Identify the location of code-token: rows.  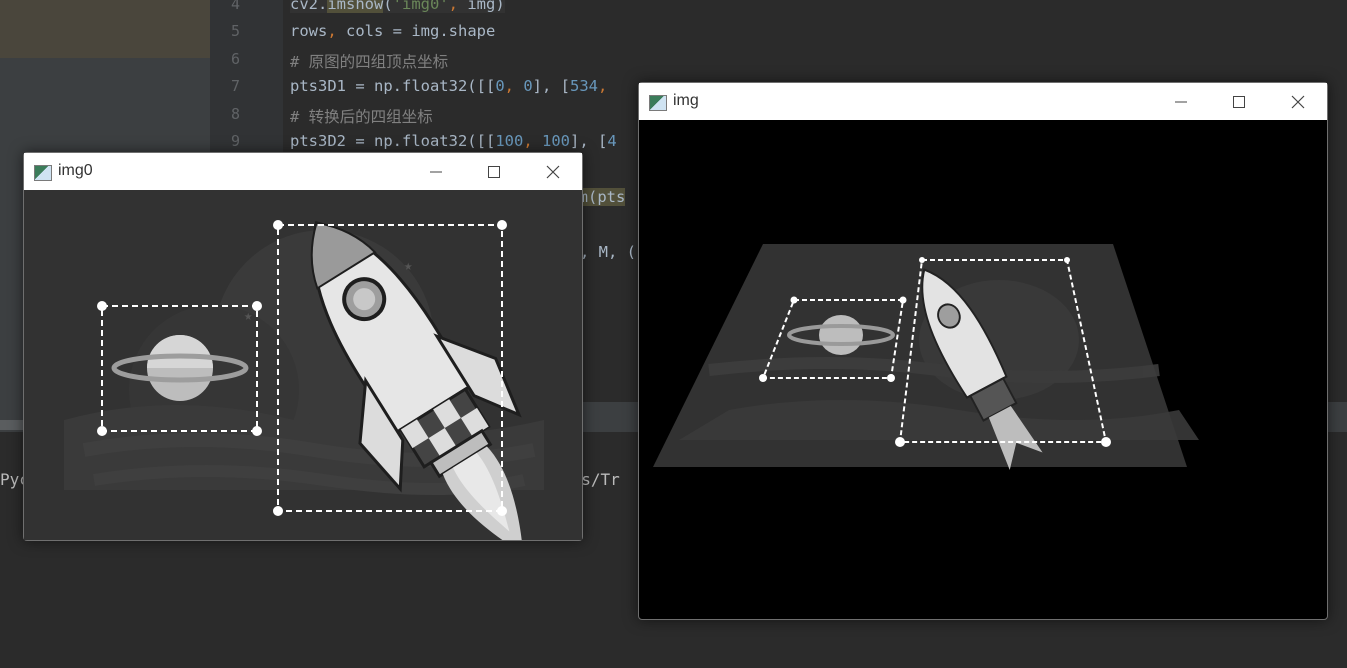
(309, 31).